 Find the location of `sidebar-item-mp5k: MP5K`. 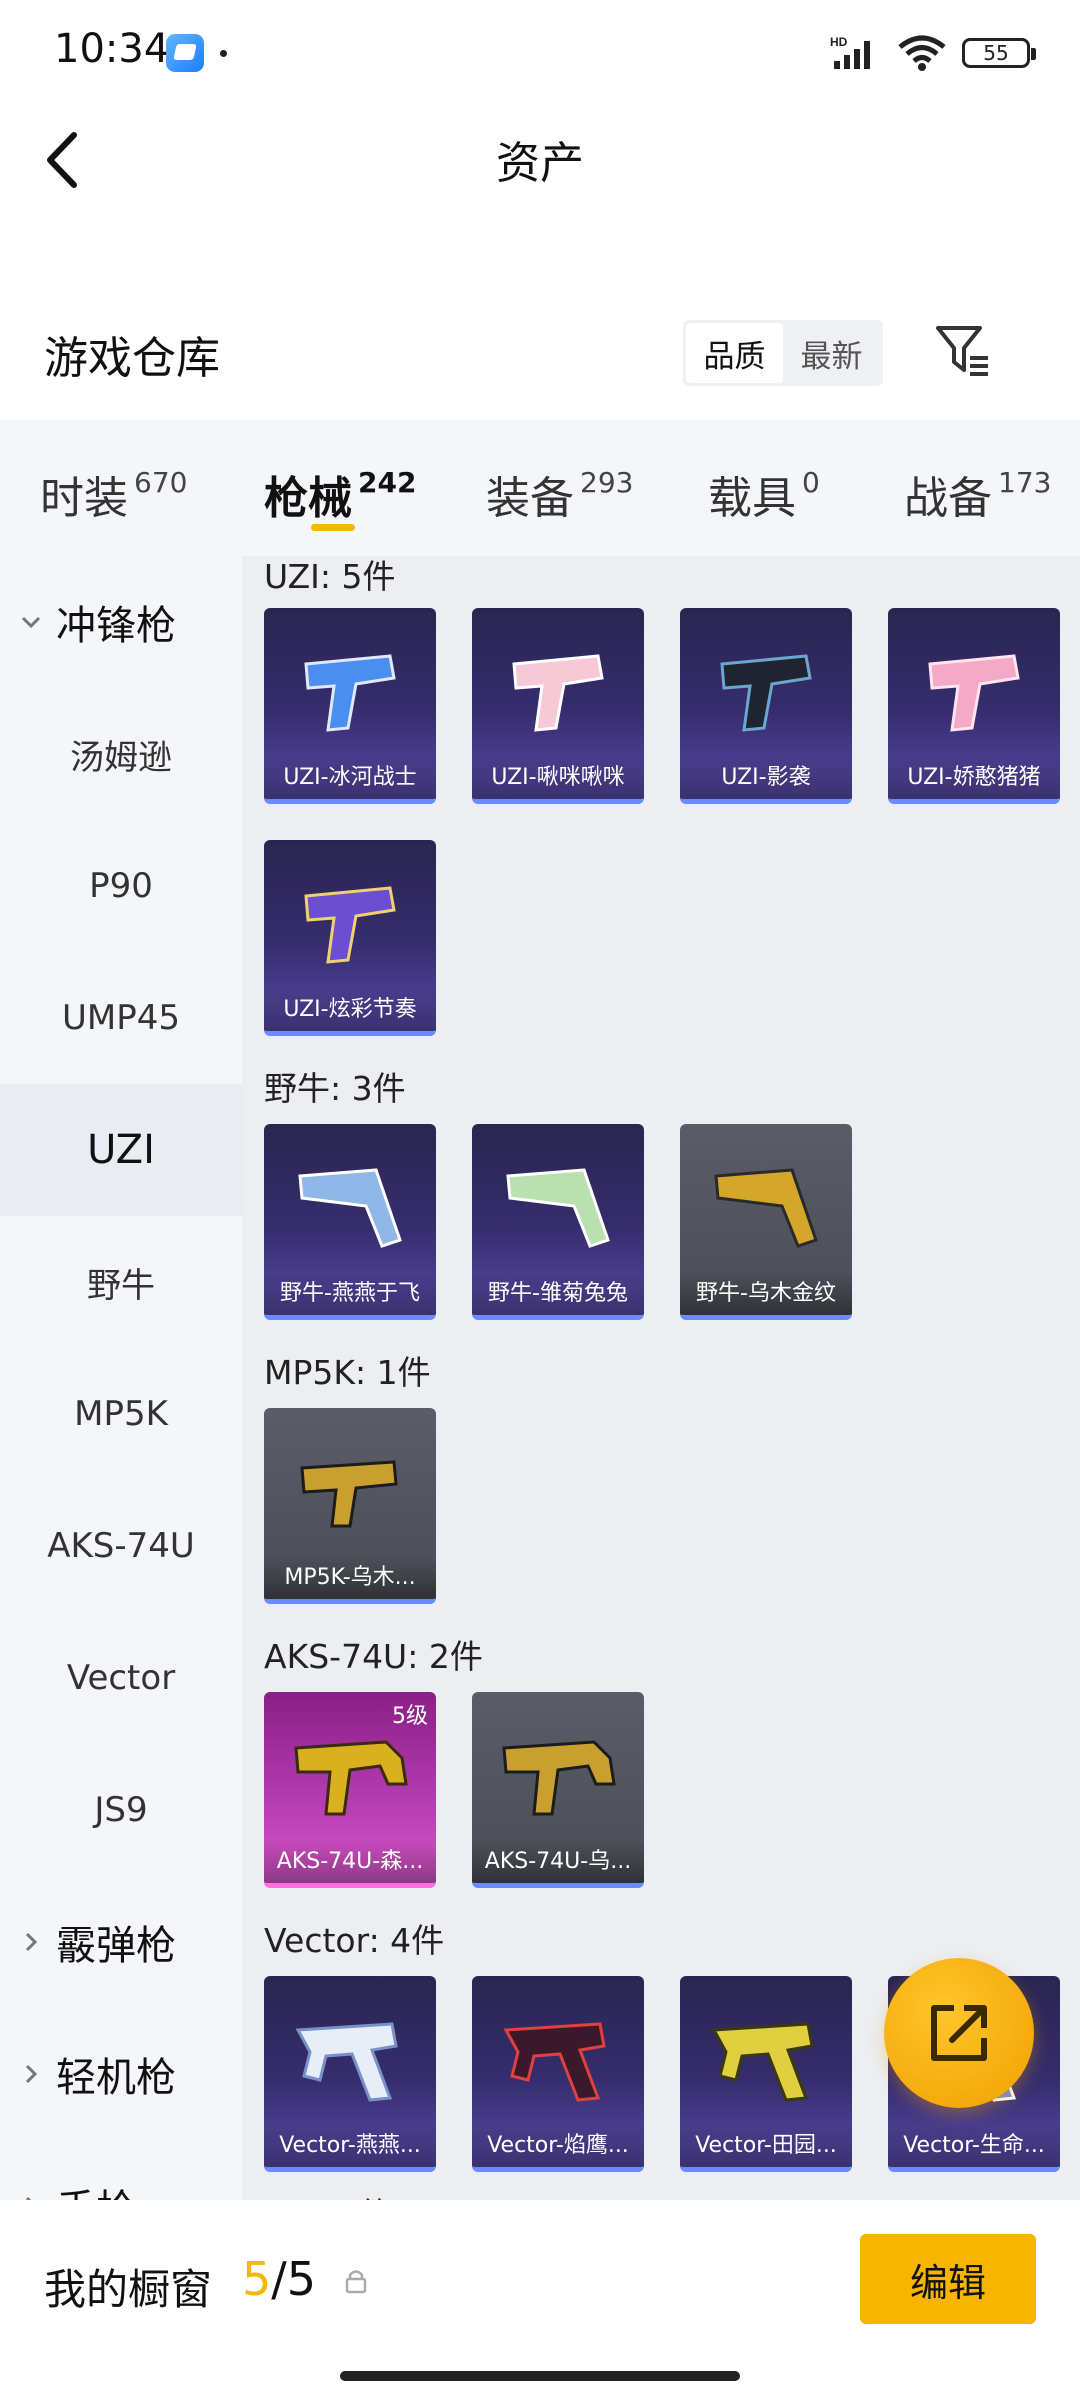

sidebar-item-mp5k: MP5K is located at coordinates (121, 1414).